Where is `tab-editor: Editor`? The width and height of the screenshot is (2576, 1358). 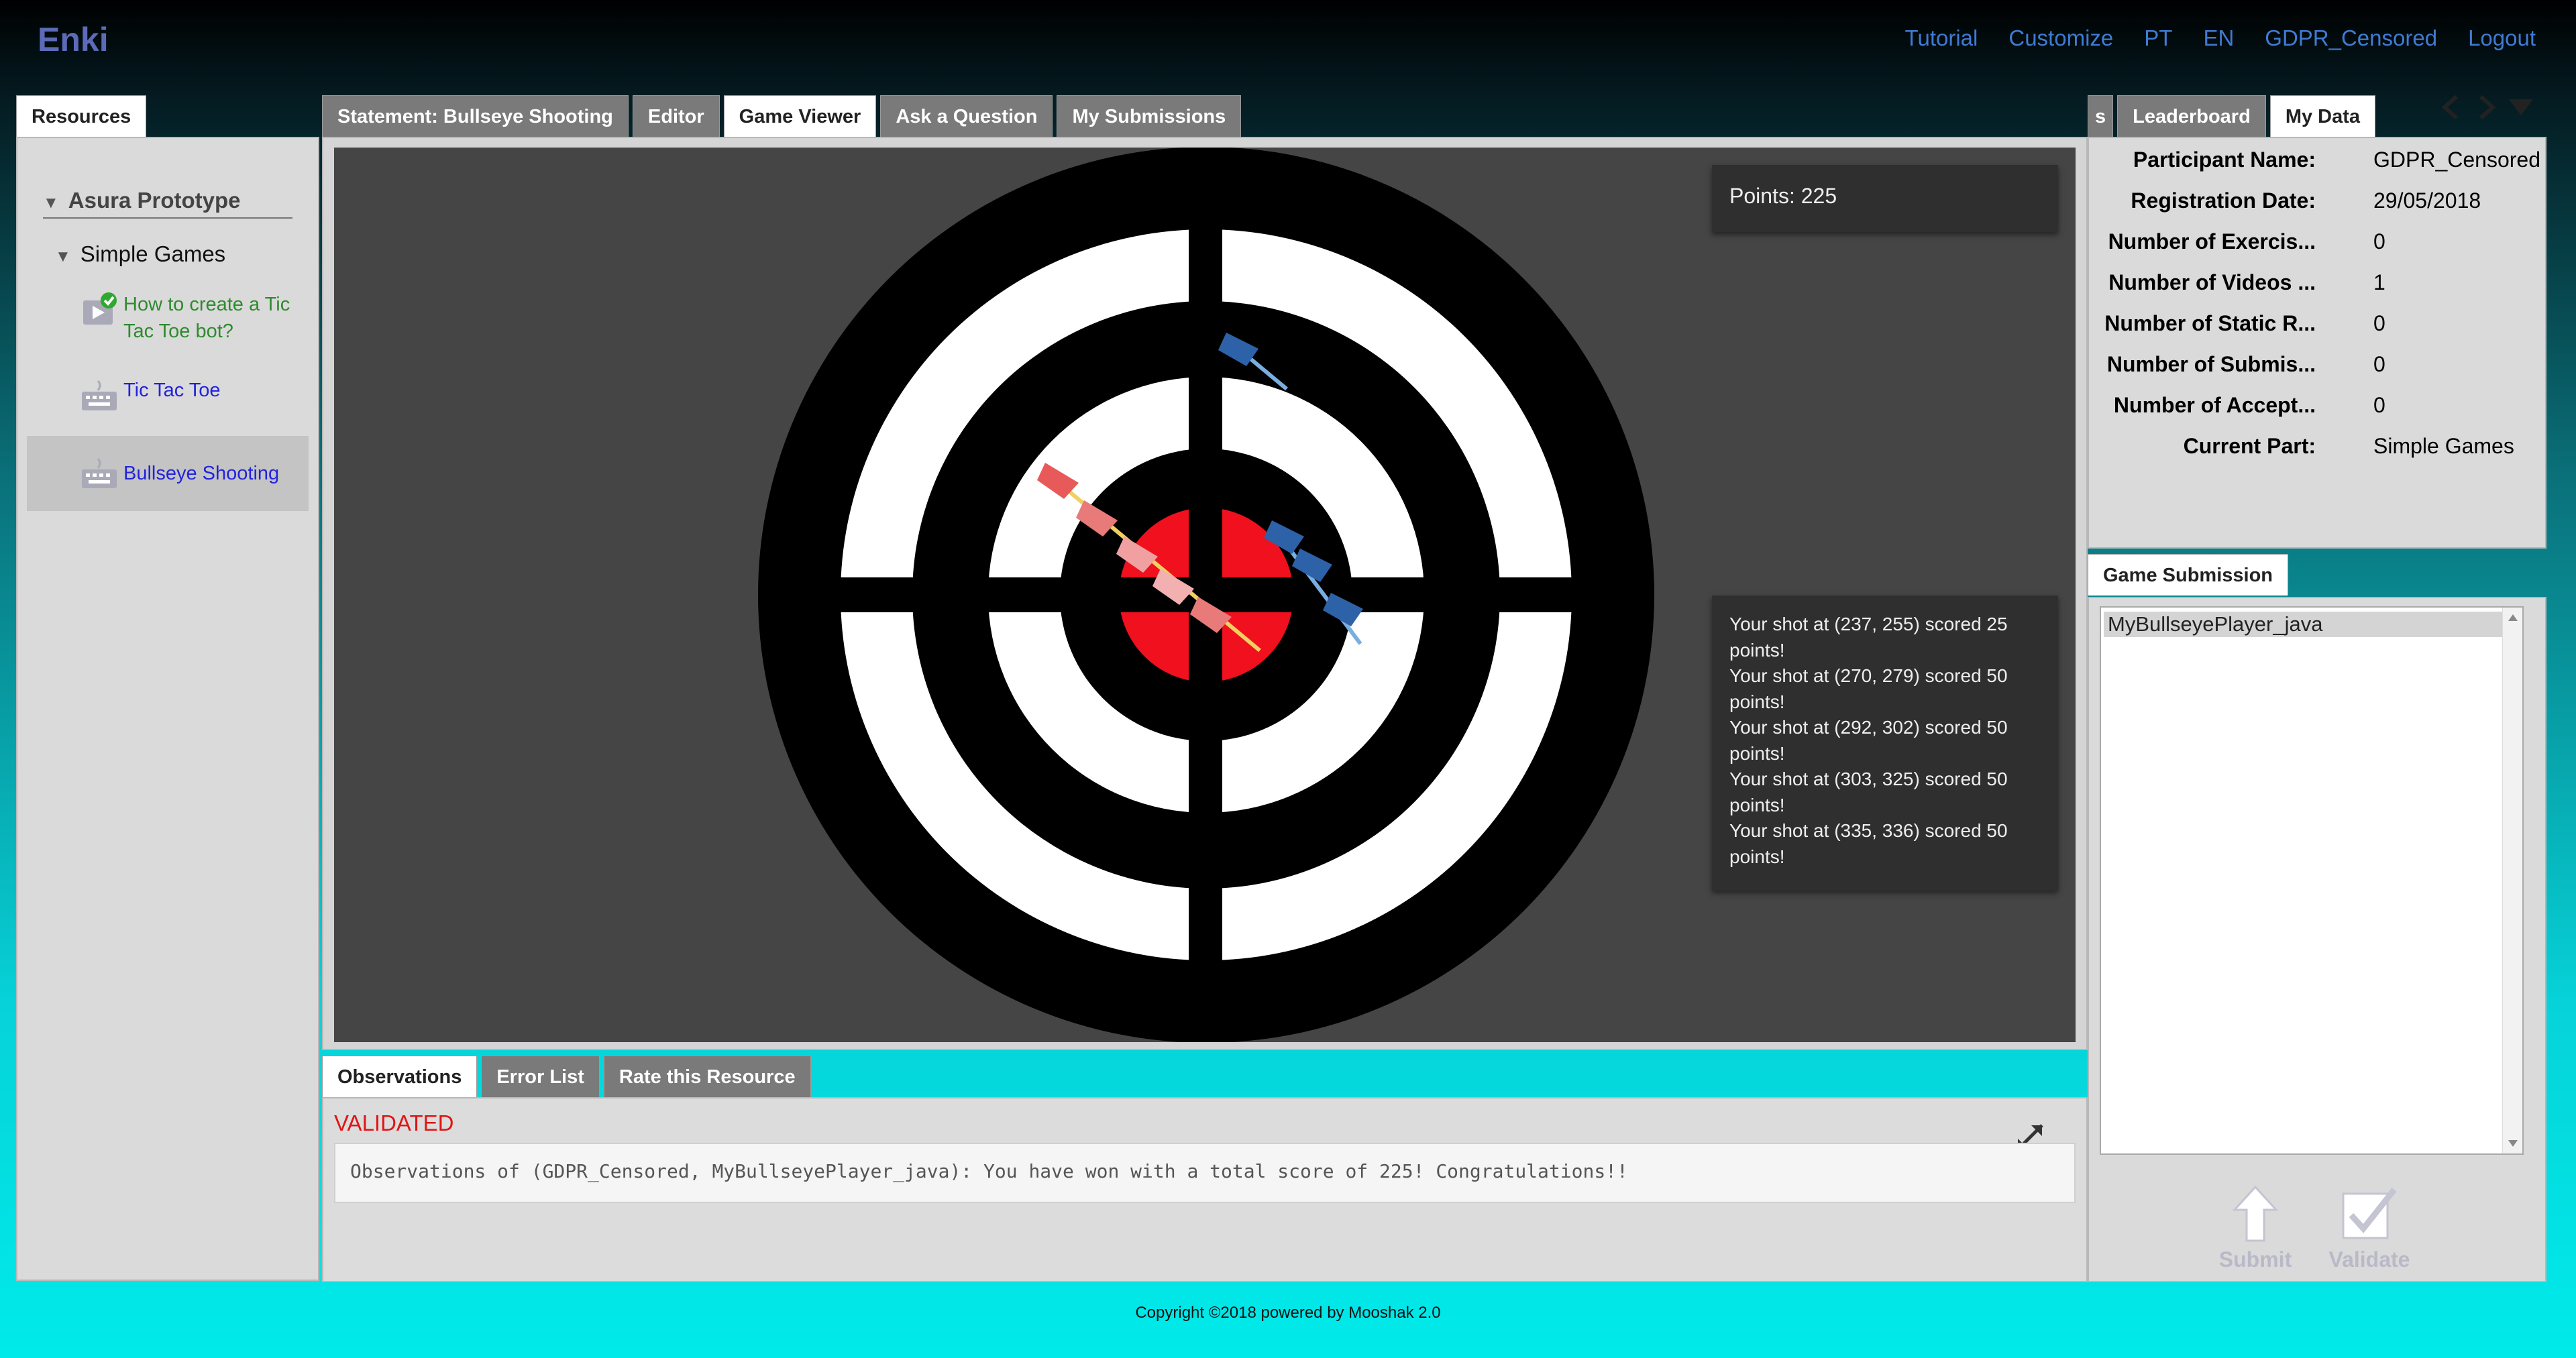
tab-editor: Editor is located at coordinates (676, 116).